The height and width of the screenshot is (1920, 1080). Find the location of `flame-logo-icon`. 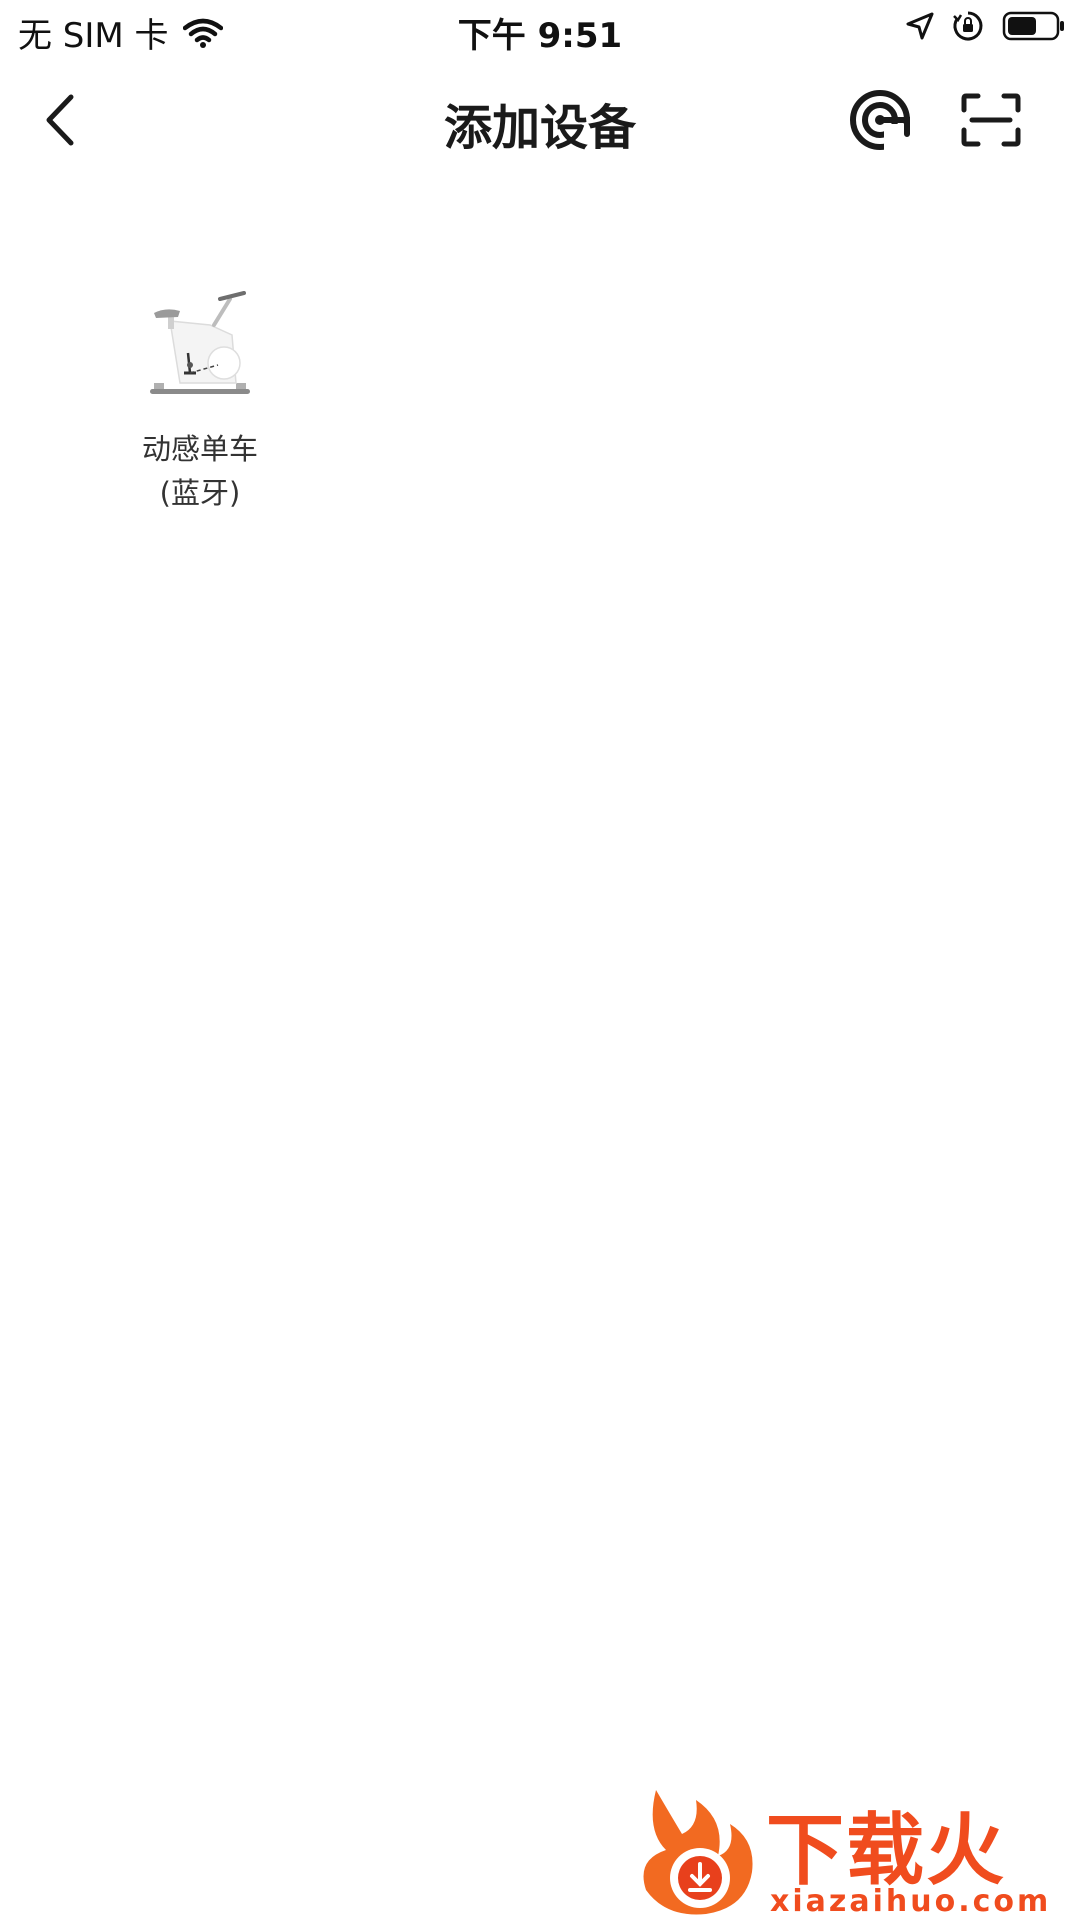

flame-logo-icon is located at coordinates (698, 1852).